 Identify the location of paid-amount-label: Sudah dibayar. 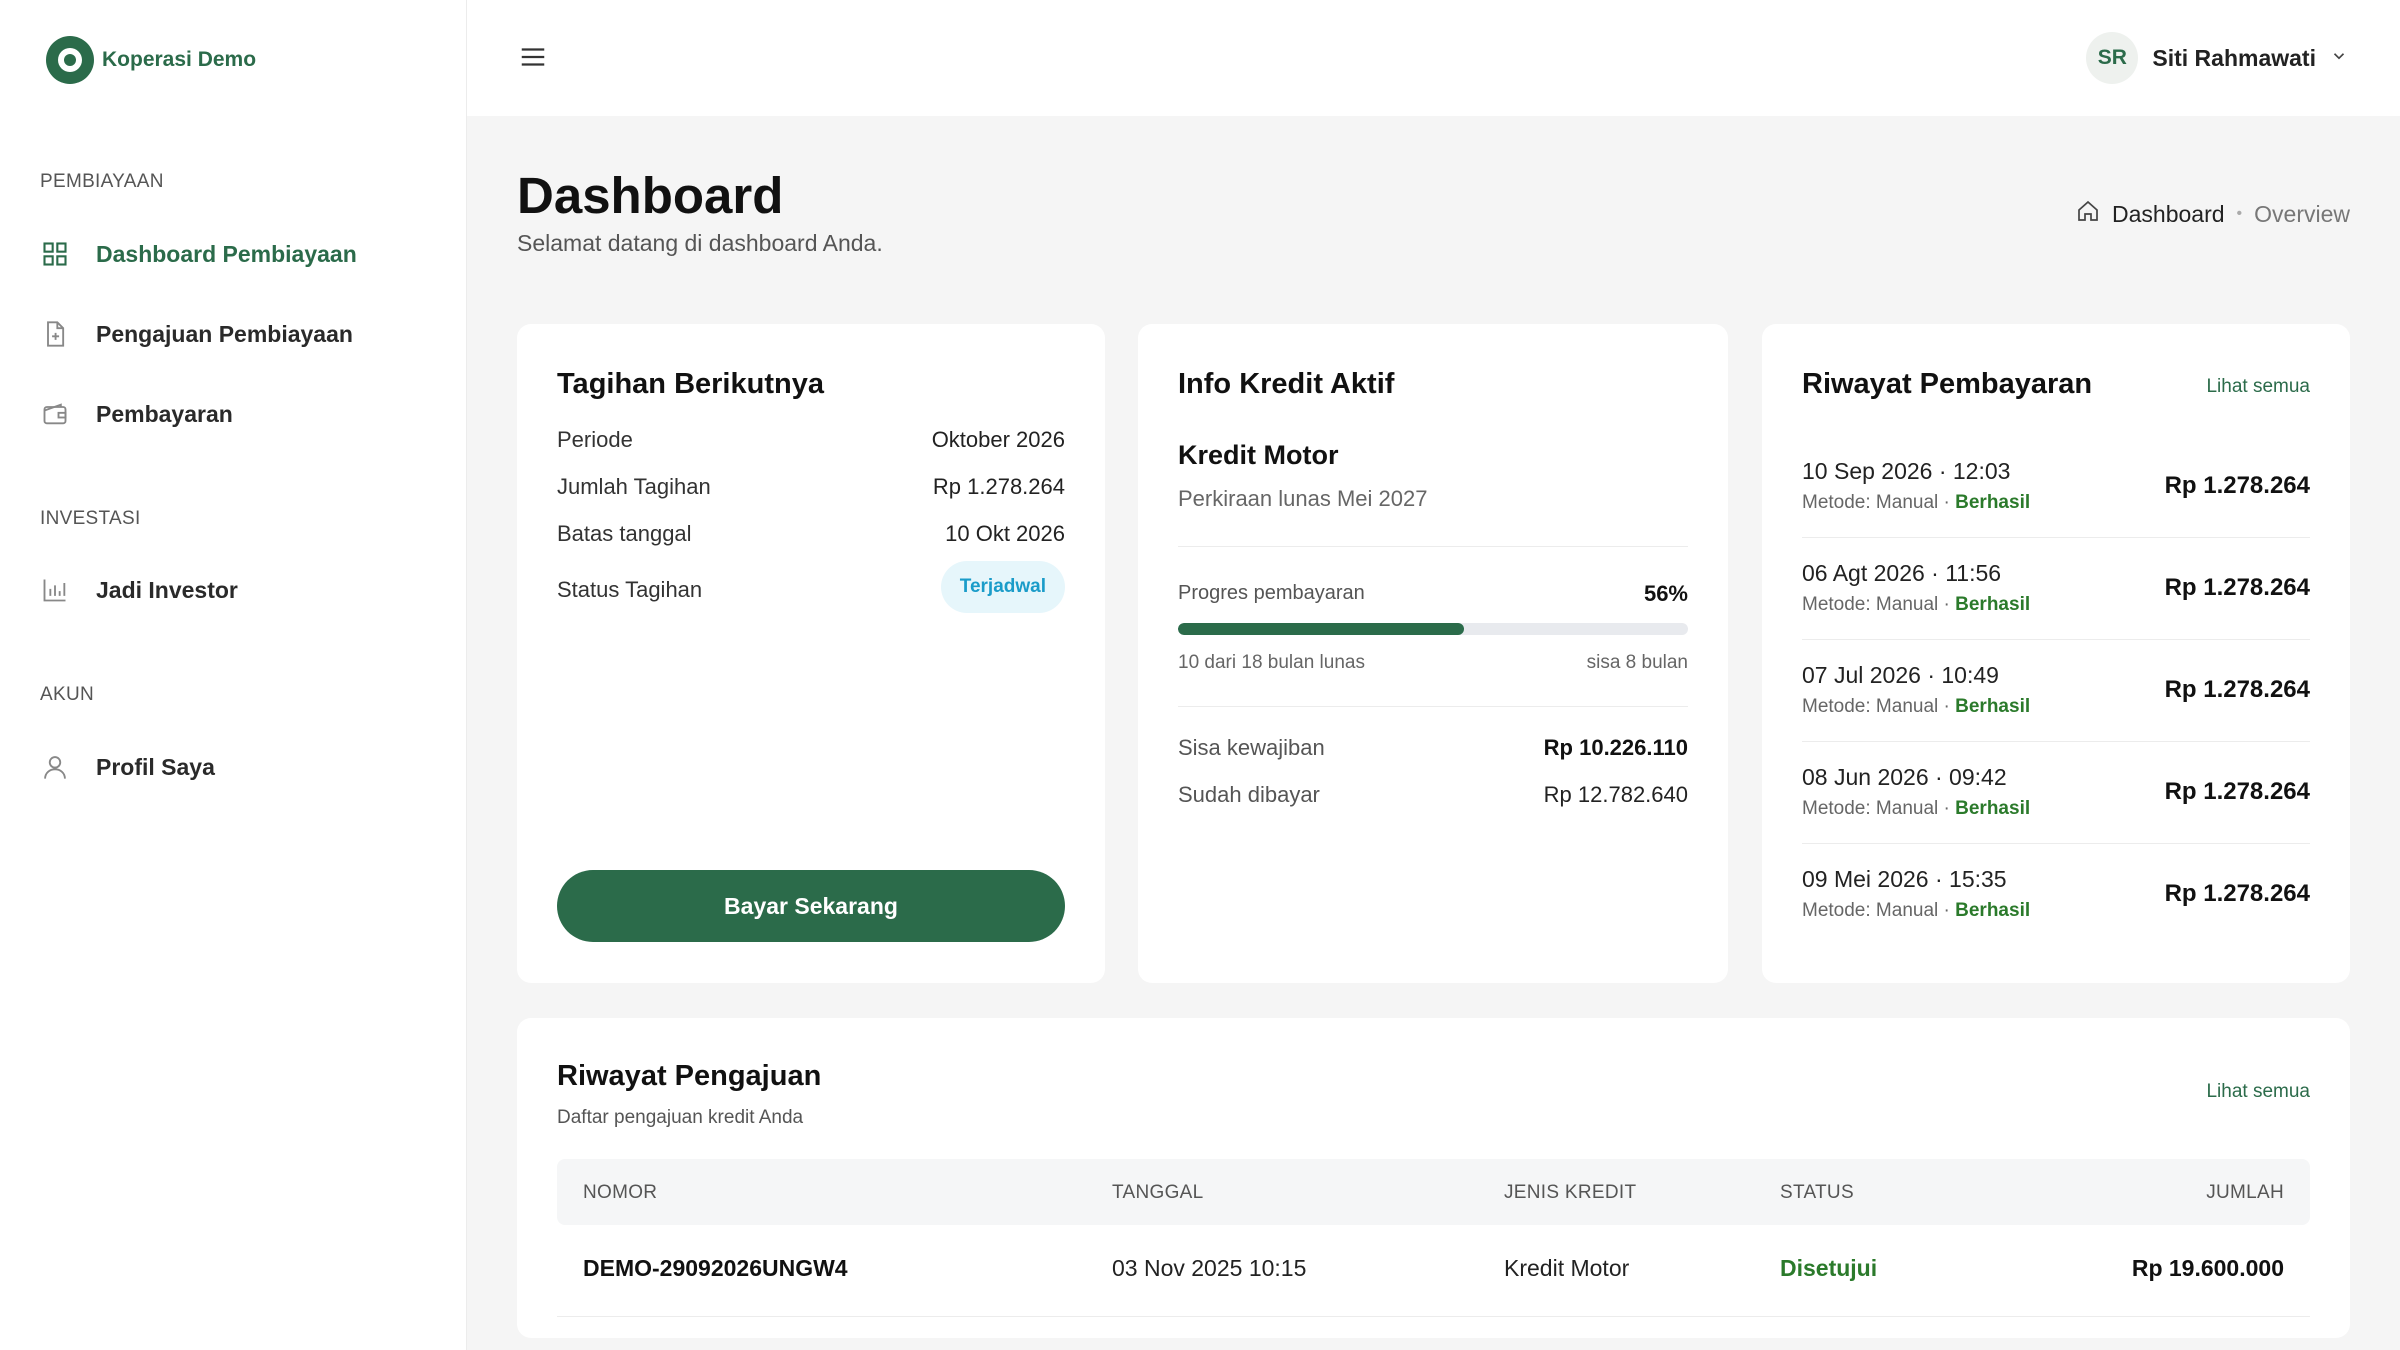
(1249, 794).